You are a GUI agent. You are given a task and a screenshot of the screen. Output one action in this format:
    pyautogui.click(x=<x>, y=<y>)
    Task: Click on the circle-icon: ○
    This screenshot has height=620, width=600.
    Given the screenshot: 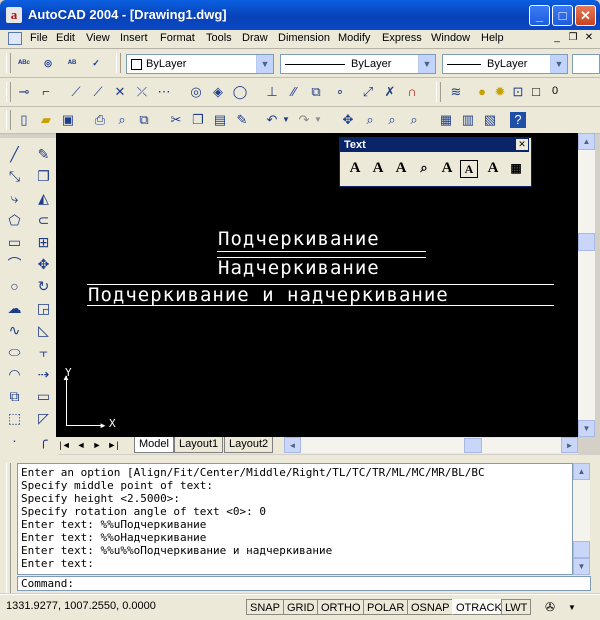 What is the action you would take?
    pyautogui.click(x=14, y=286)
    